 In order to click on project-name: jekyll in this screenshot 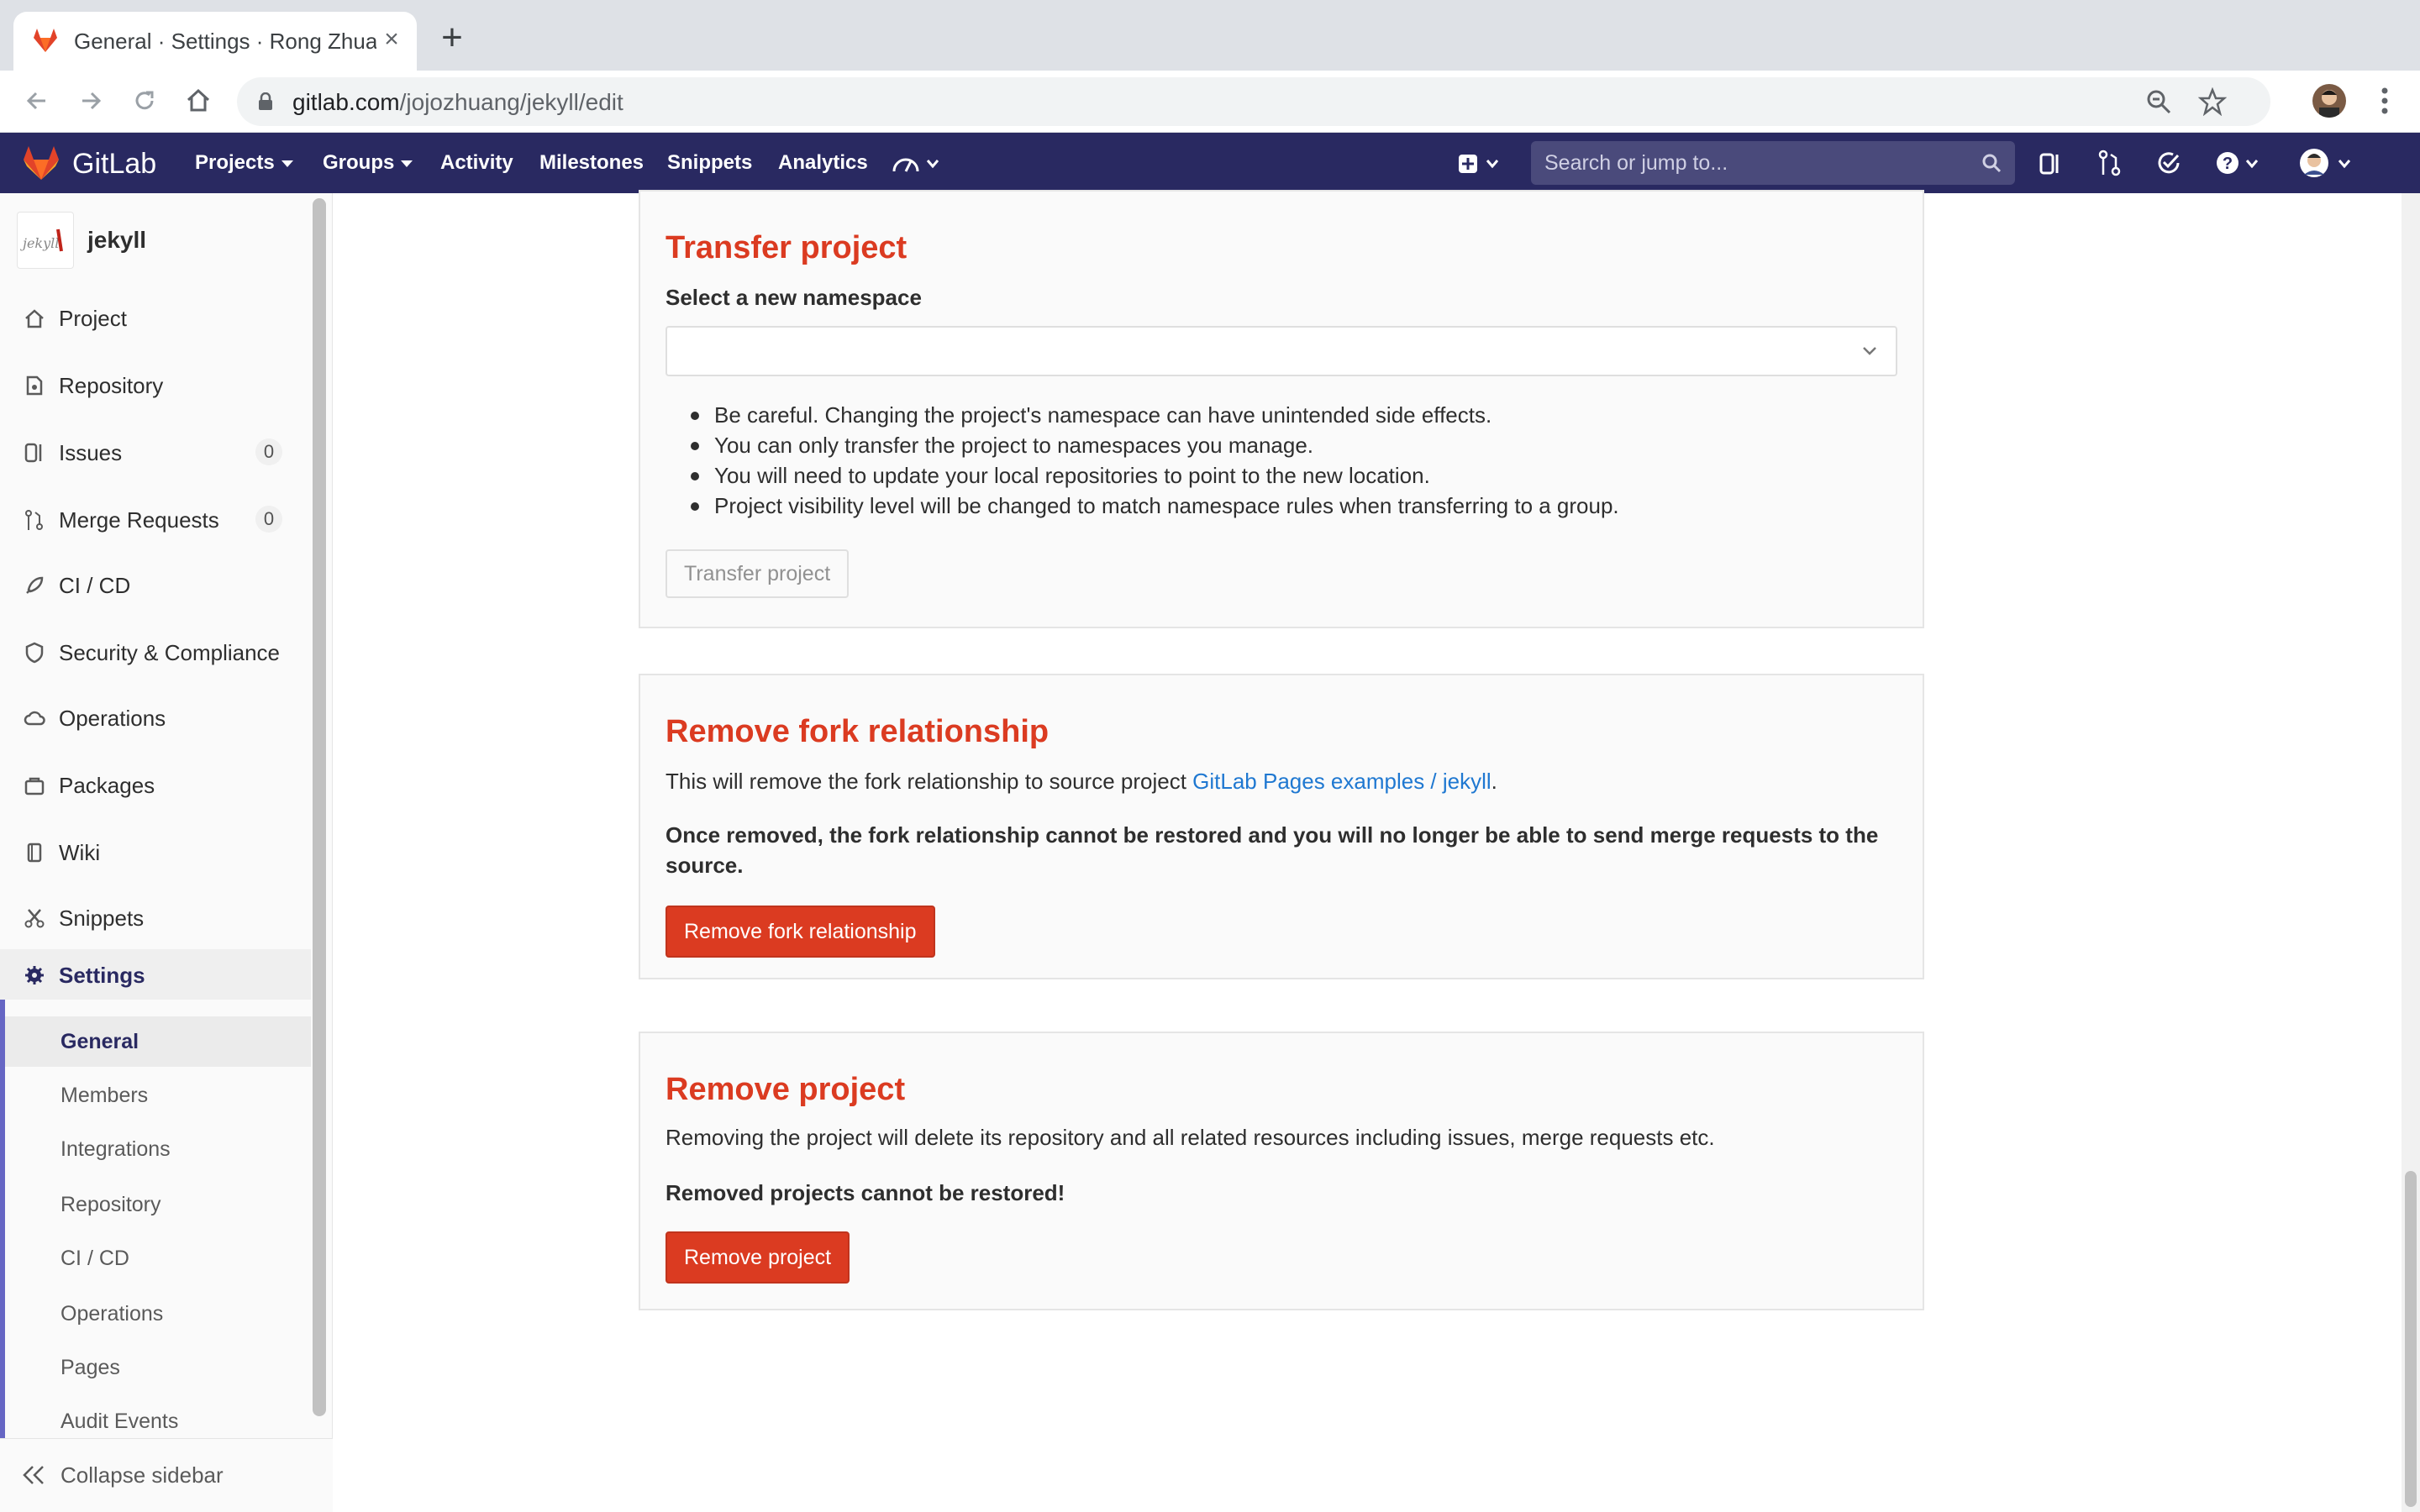, I will do `click(117, 240)`.